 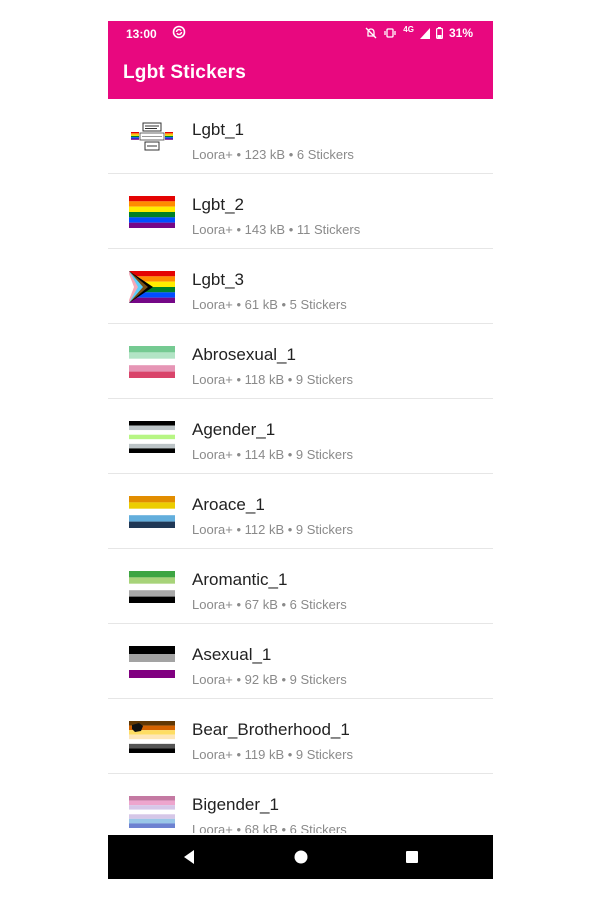 What do you see at coordinates (300, 211) in the screenshot?
I see `sticker-pack-row: Lgbt_2 Loora+ • 143 kB • 11 Stickers` at bounding box center [300, 211].